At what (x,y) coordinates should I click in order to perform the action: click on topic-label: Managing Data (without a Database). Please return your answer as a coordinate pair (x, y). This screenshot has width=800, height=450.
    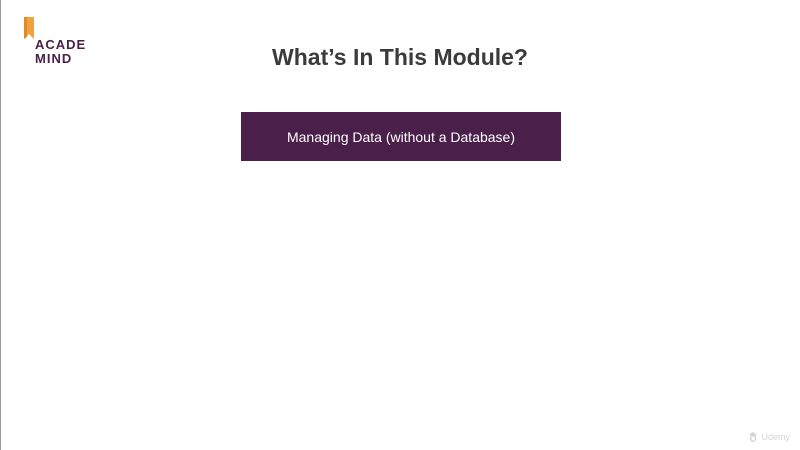
    Looking at the image, I should click on (401, 136).